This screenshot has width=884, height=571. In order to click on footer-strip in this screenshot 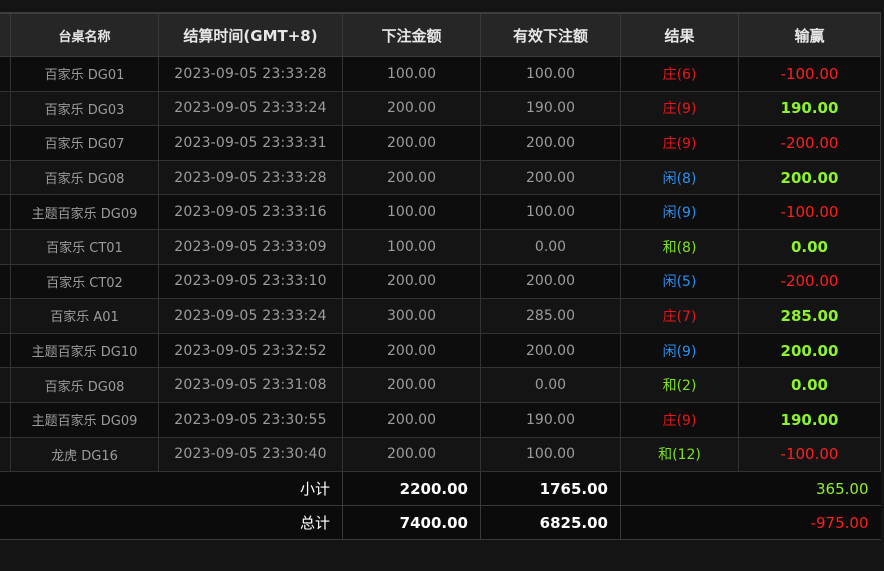, I will do `click(442, 561)`.